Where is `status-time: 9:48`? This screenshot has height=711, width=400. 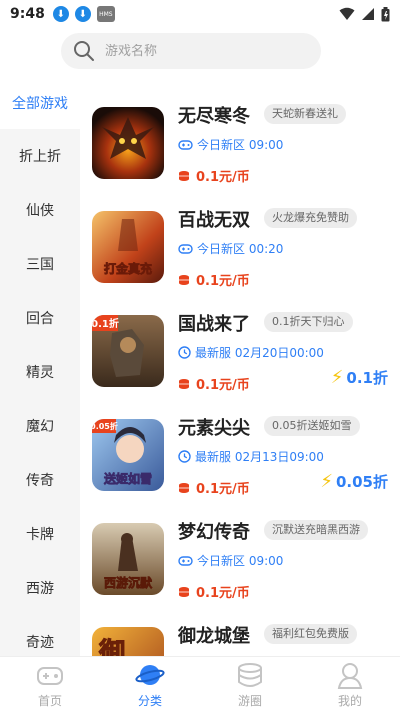
status-time: 9:48 is located at coordinates (27, 14).